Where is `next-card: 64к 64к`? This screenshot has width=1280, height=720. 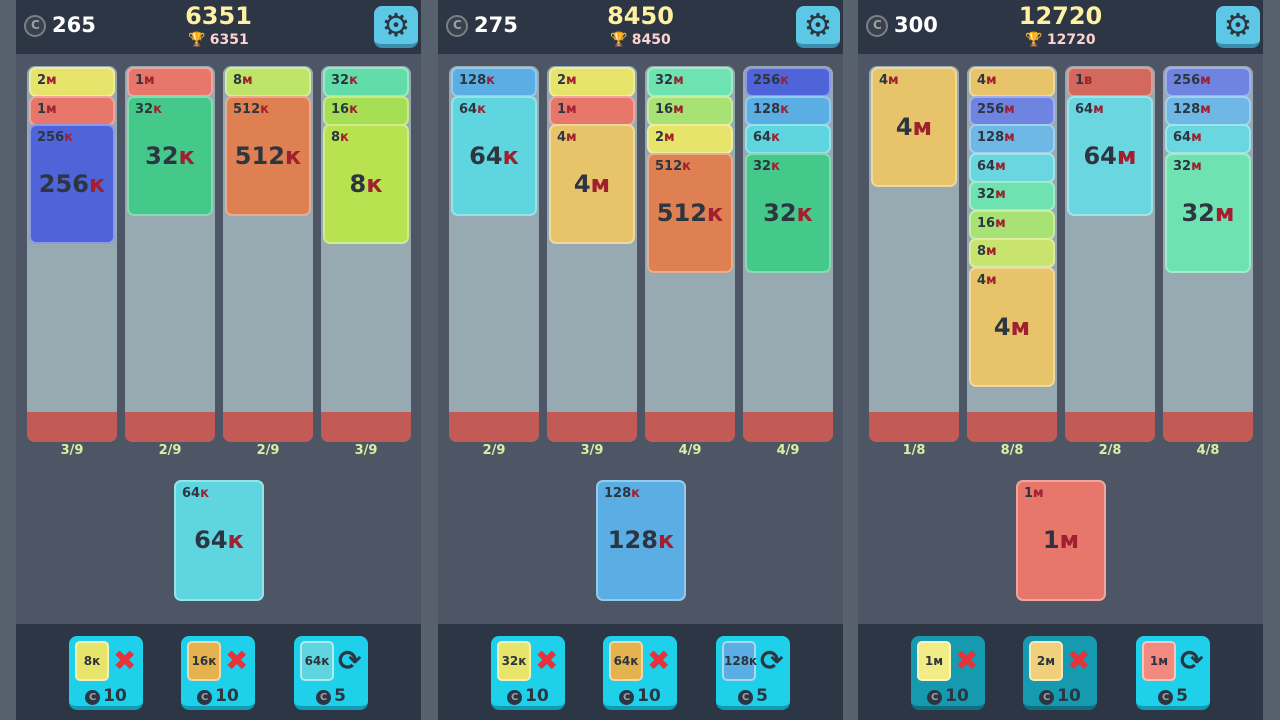 next-card: 64к 64к is located at coordinates (219, 540).